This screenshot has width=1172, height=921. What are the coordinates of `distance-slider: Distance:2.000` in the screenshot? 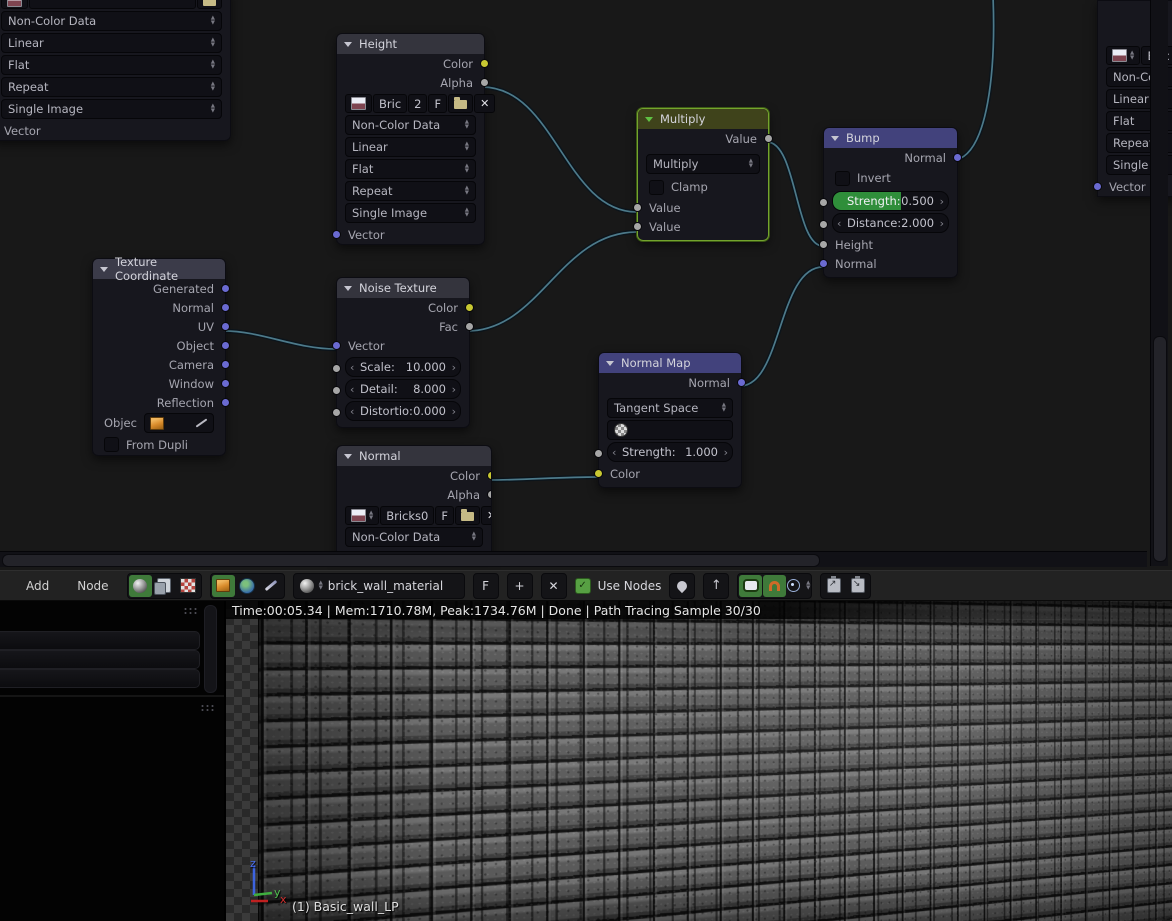 It's located at (890, 223).